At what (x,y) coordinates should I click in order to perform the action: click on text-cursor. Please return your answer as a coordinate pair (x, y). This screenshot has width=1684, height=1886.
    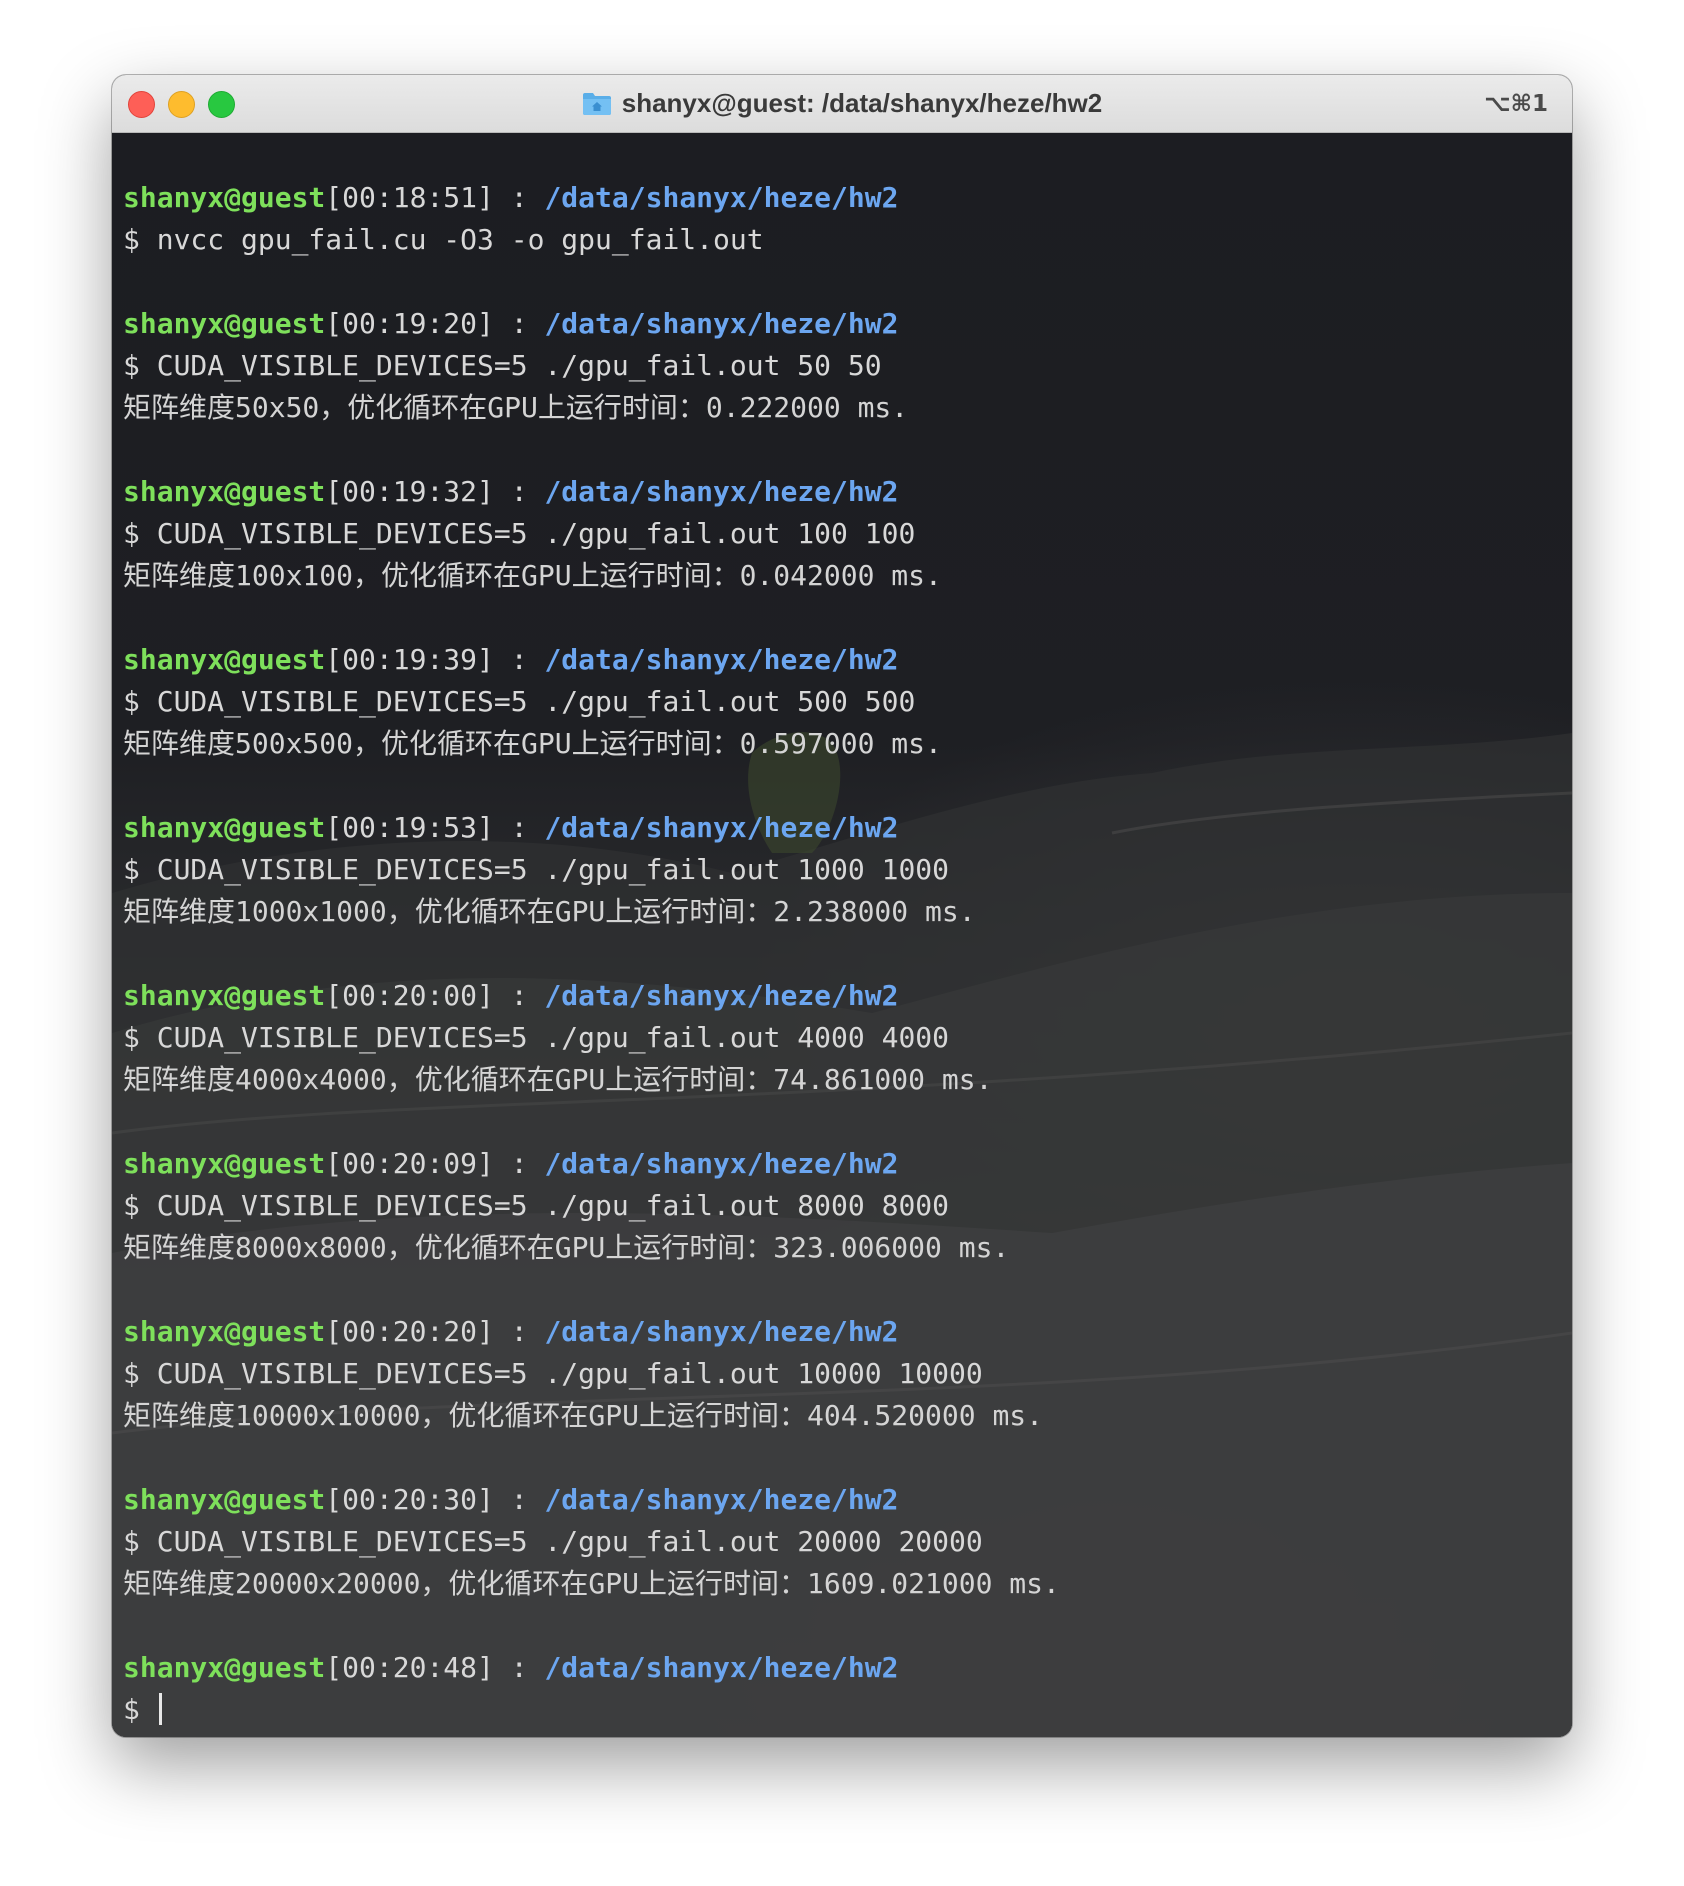
    Looking at the image, I should click on (160, 1709).